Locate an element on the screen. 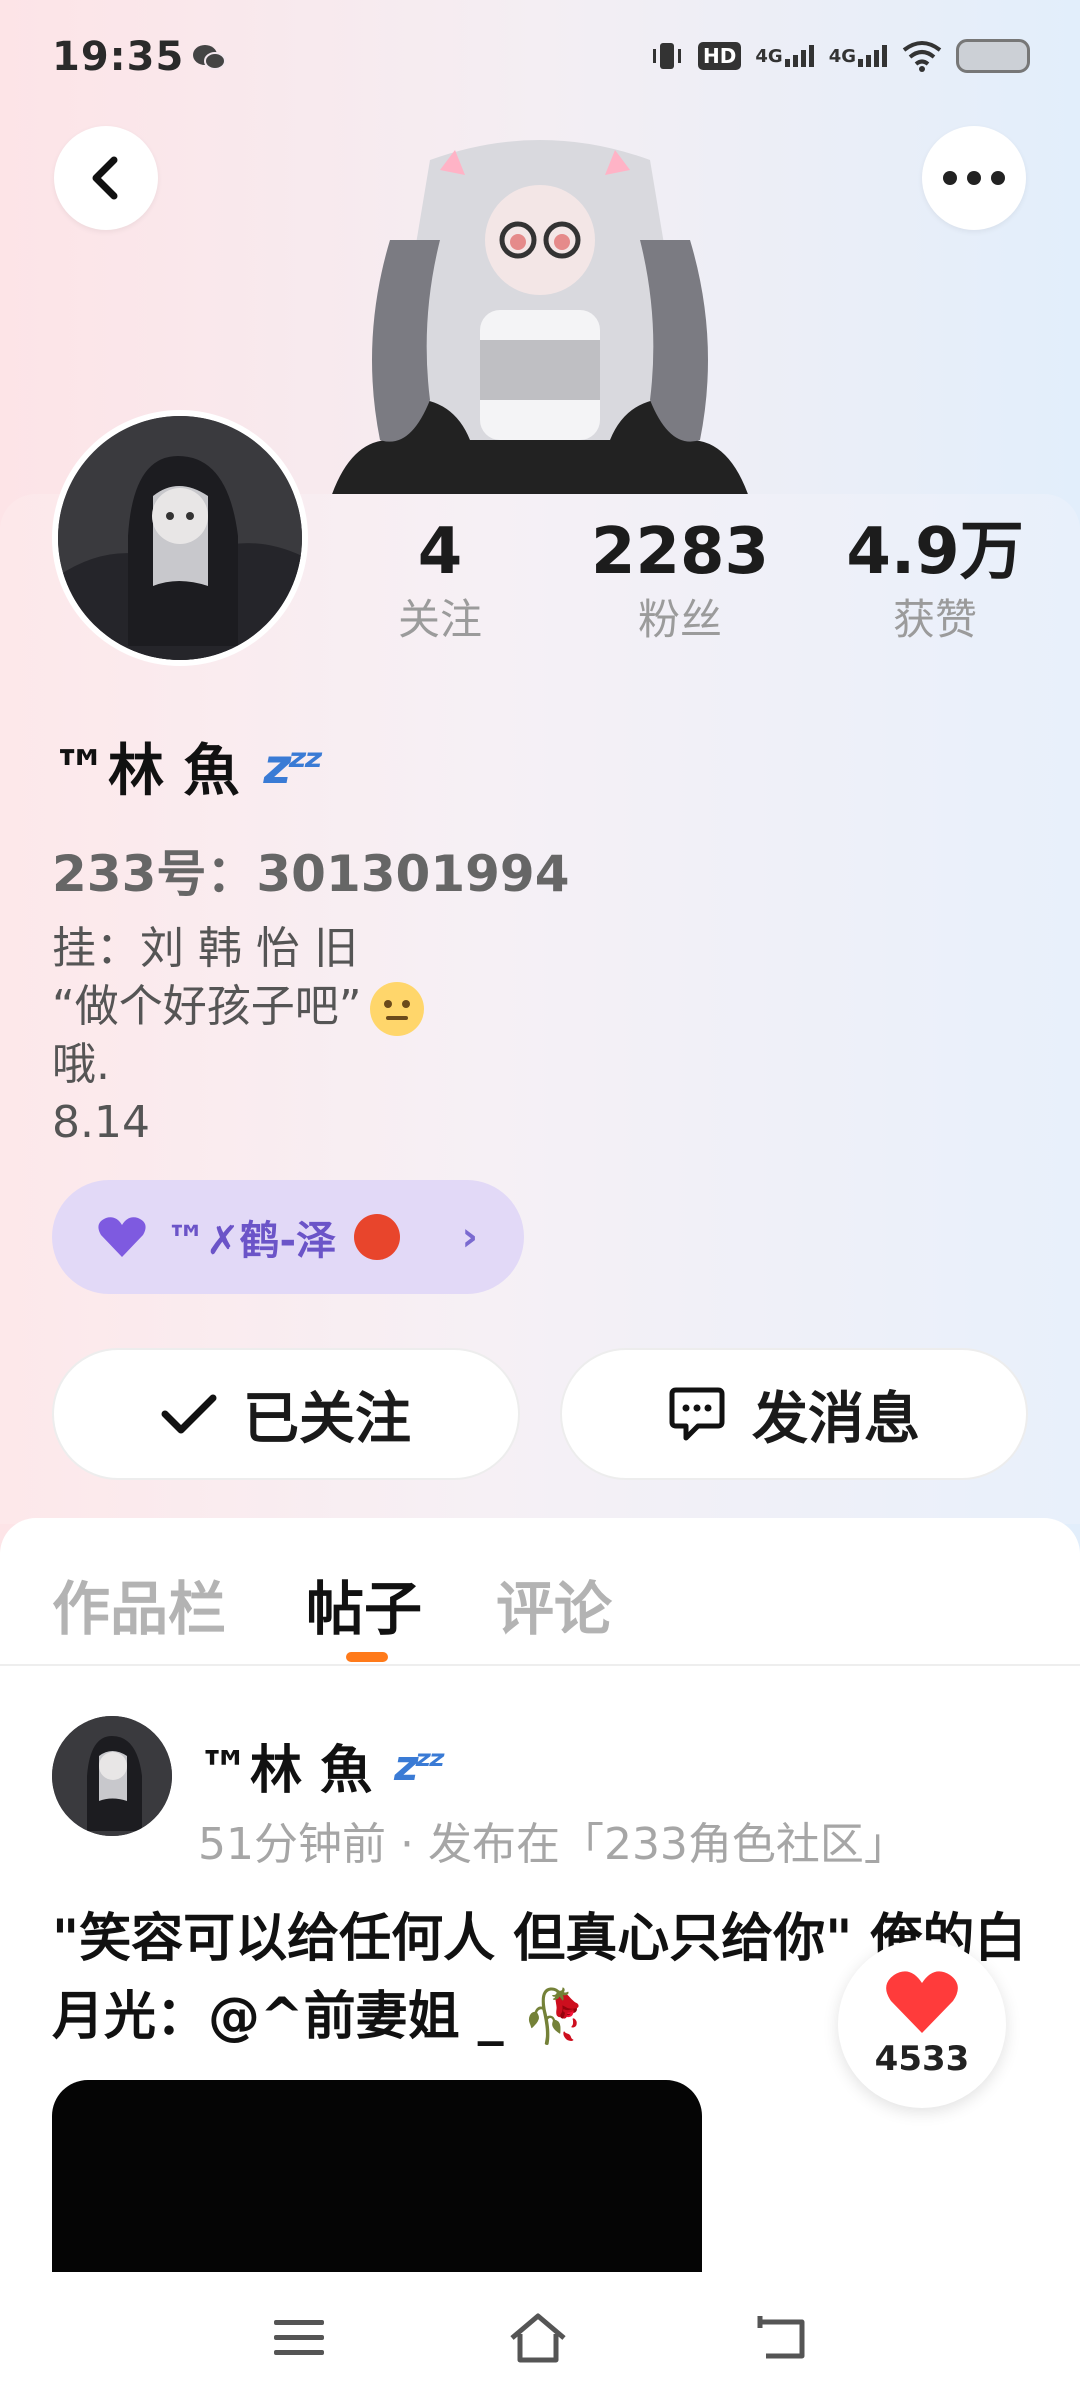 The image size is (1080, 2400). chat-bubble-icon is located at coordinates (697, 1414).